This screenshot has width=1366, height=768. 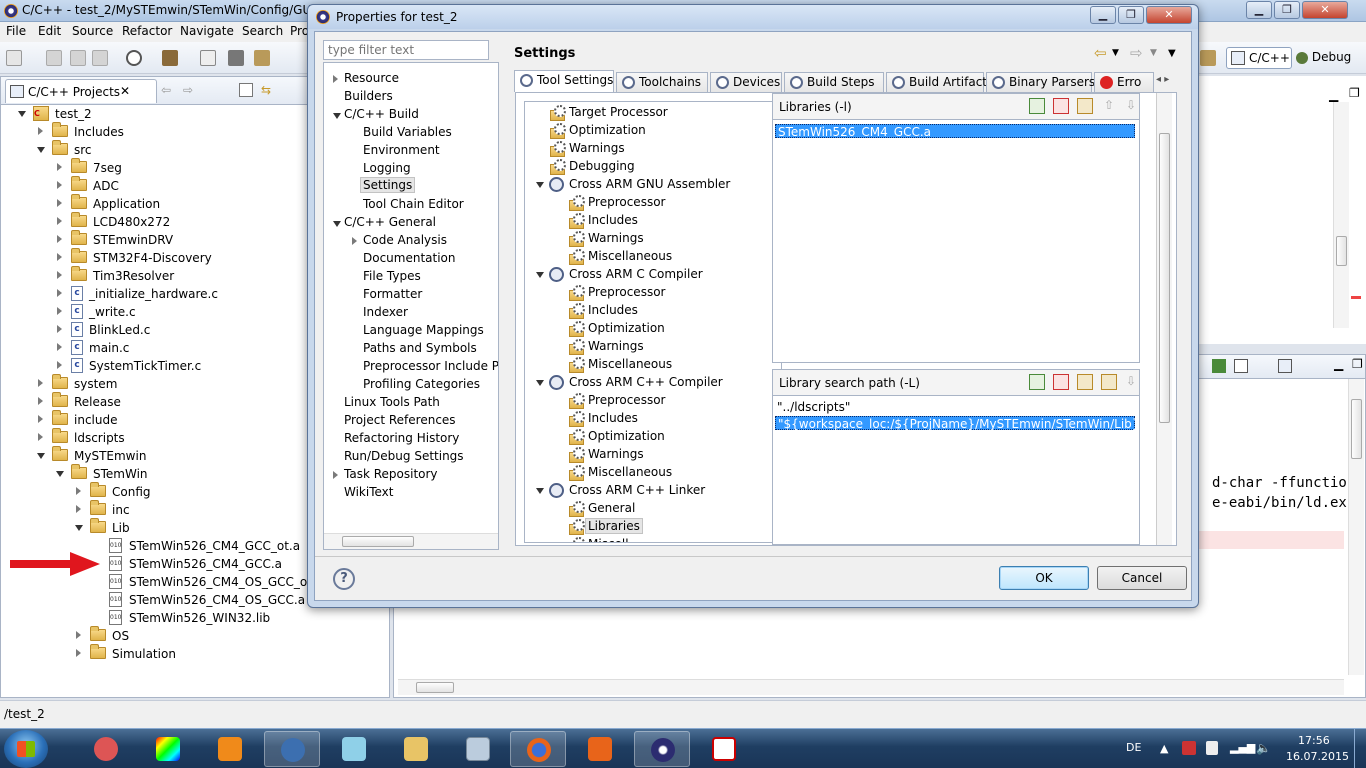 I want to click on console-hscroll, so click(x=871, y=687).